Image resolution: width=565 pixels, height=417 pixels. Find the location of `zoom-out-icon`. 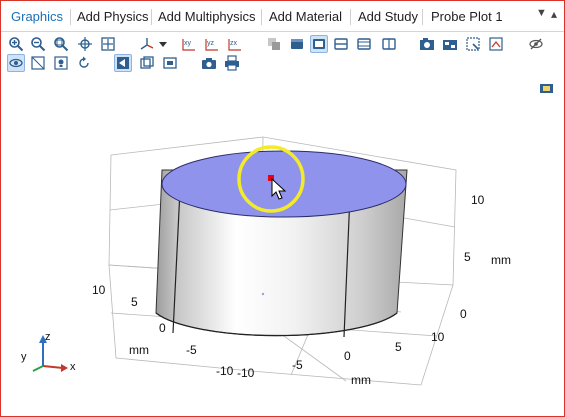

zoom-out-icon is located at coordinates (38, 44).